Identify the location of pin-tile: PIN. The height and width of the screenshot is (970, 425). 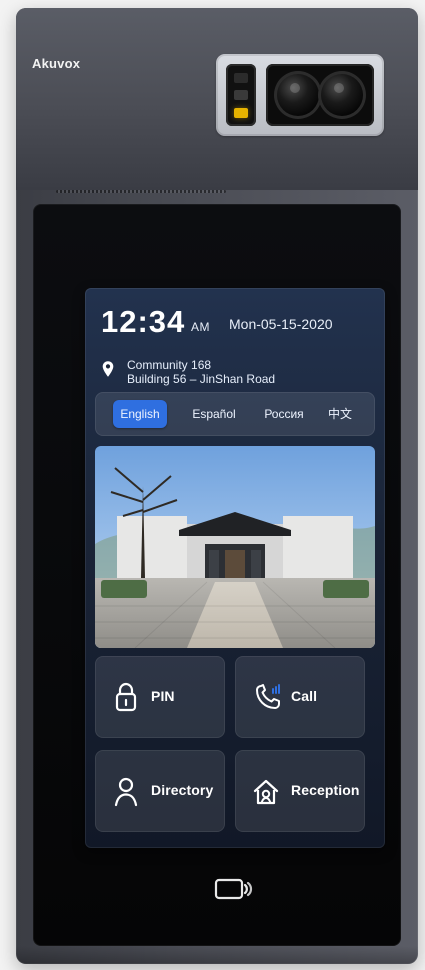
(160, 697).